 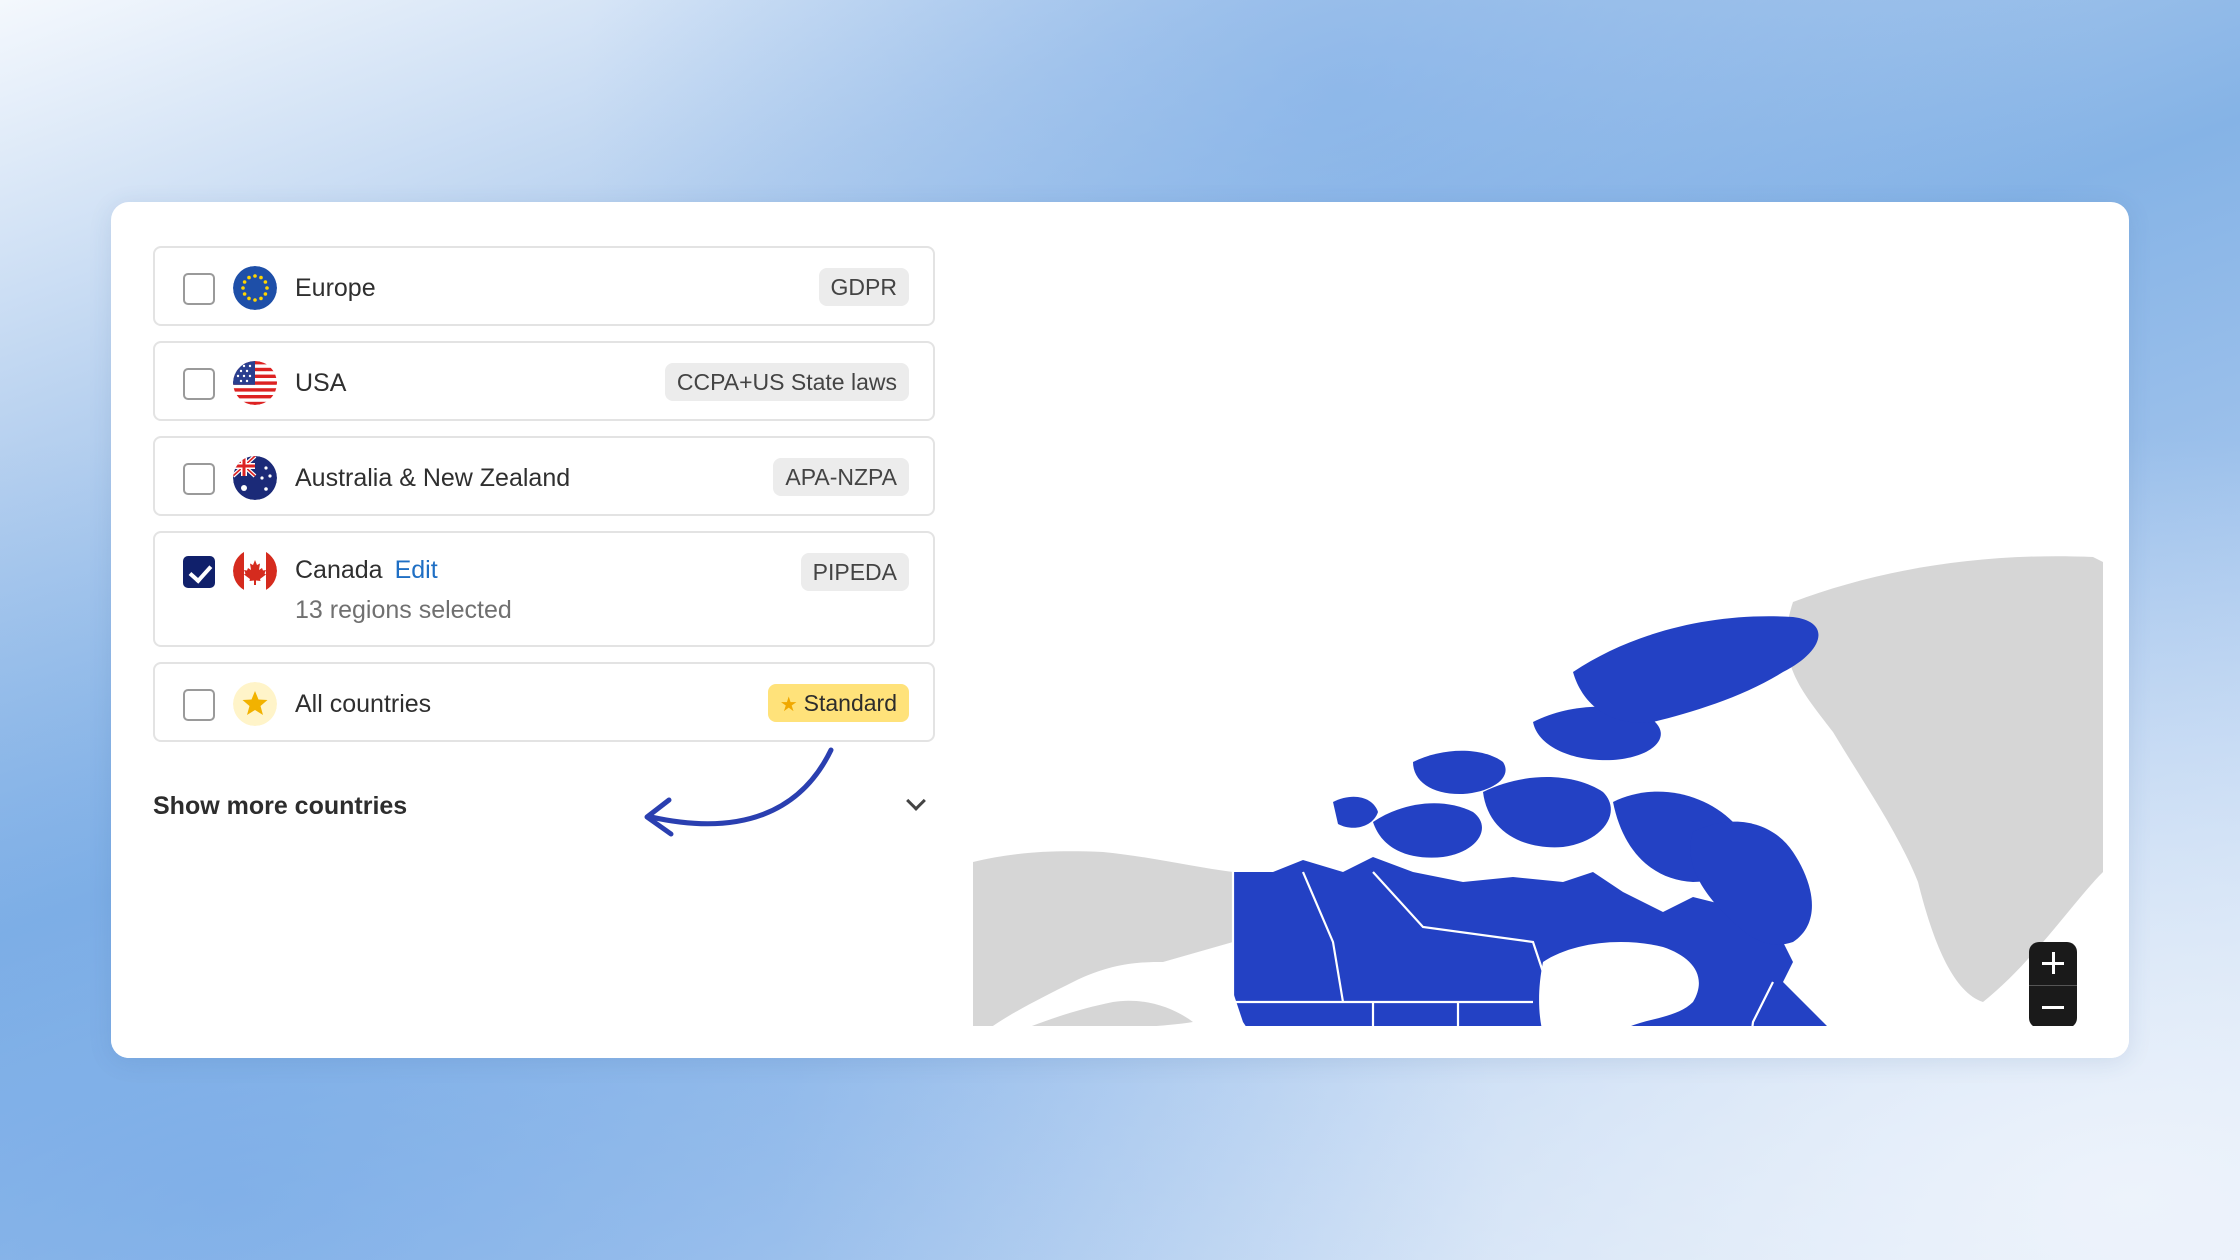 I want to click on checkbox-all-countries, so click(x=199, y=705).